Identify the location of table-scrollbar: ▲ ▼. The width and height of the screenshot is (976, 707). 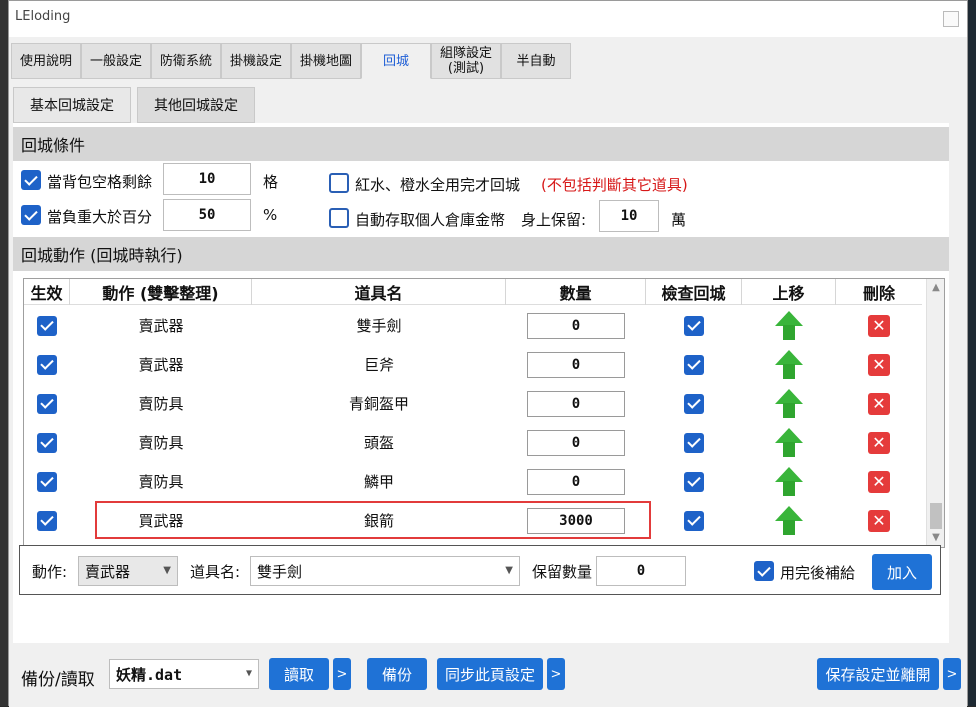
(935, 413).